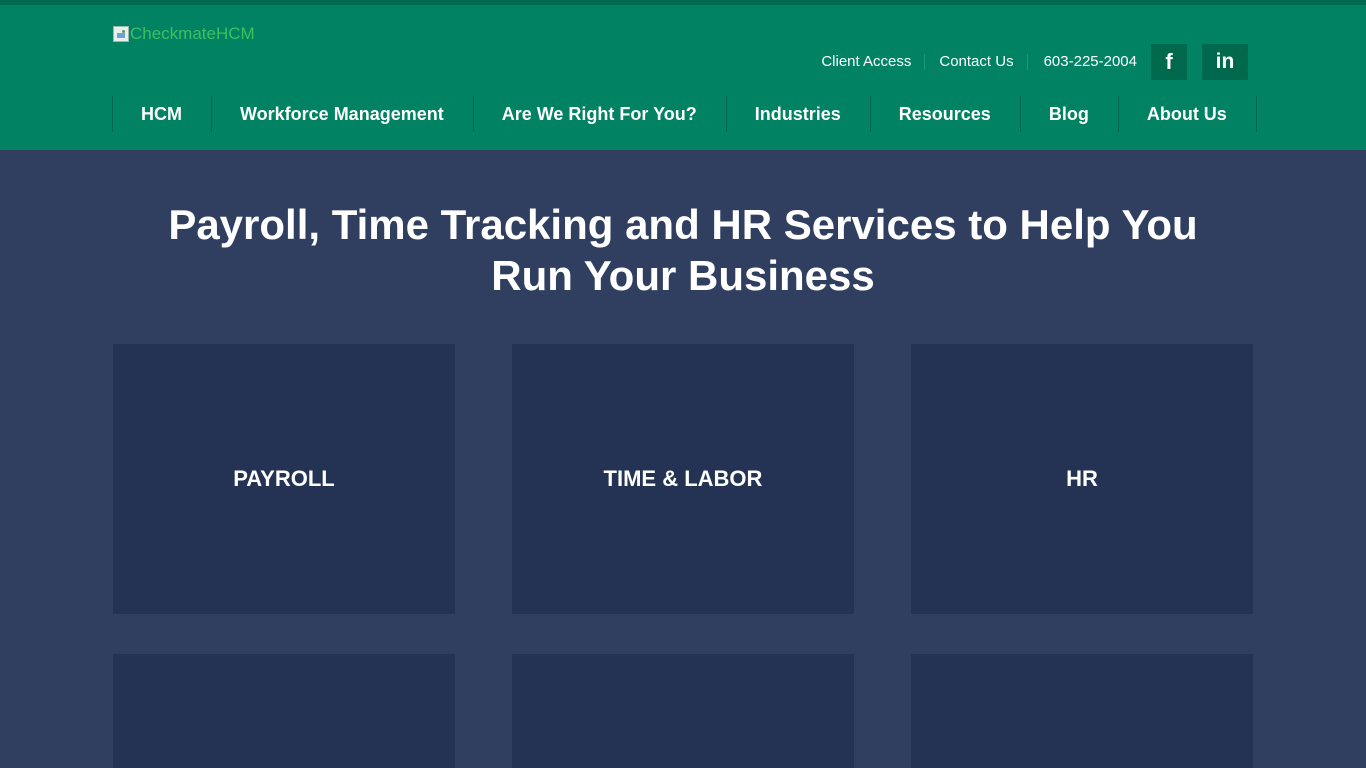 The width and height of the screenshot is (1366, 768). I want to click on site-logo: CheckmateHCM, so click(184, 34).